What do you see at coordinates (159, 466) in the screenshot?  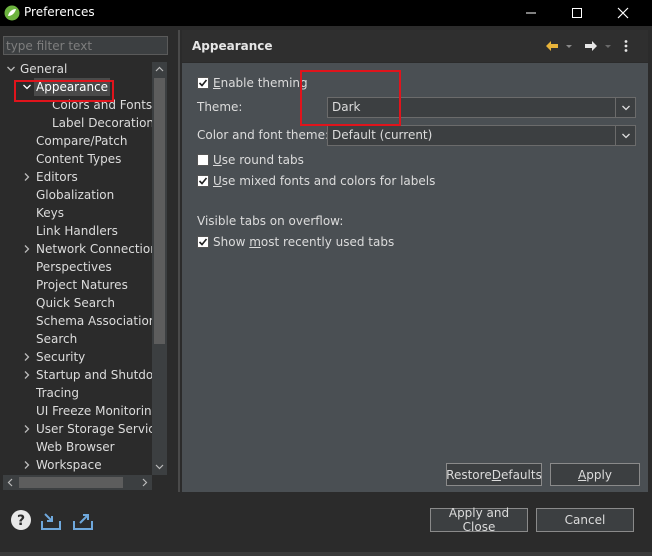 I see `scroll-down-icon` at bounding box center [159, 466].